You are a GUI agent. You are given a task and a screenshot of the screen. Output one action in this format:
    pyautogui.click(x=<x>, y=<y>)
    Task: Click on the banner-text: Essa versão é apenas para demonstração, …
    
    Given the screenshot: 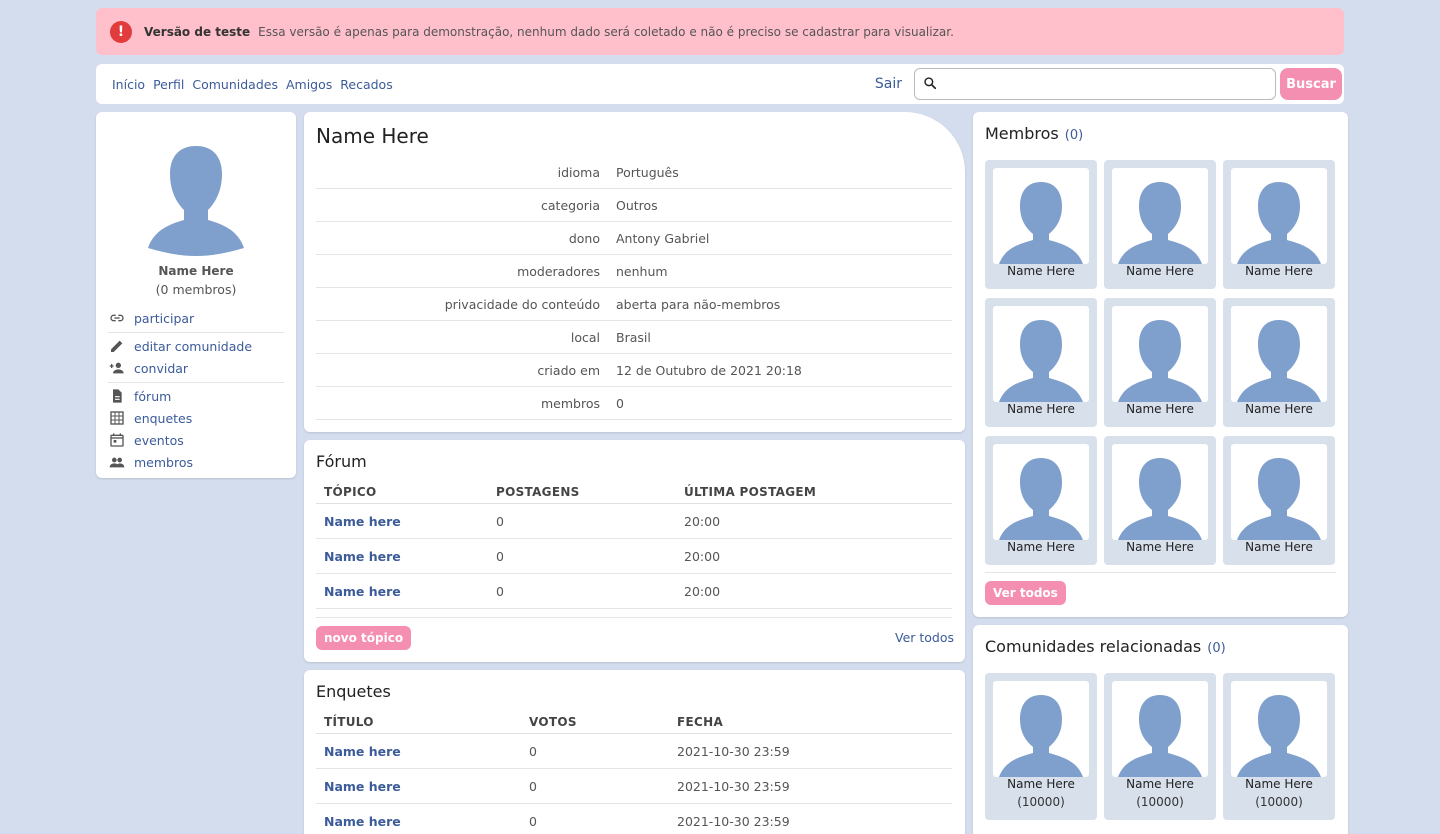 What is the action you would take?
    pyautogui.click(x=606, y=31)
    